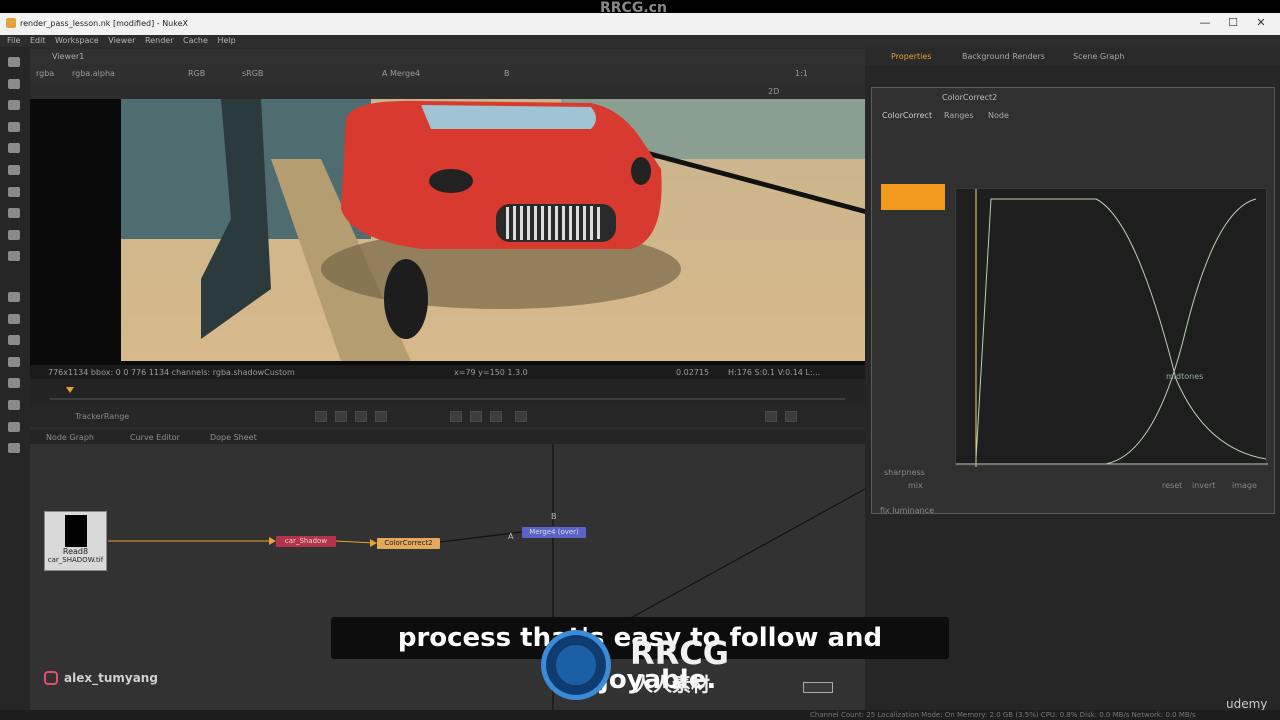  What do you see at coordinates (773, 91) in the screenshot?
I see `view-mode-dropdown: 2D` at bounding box center [773, 91].